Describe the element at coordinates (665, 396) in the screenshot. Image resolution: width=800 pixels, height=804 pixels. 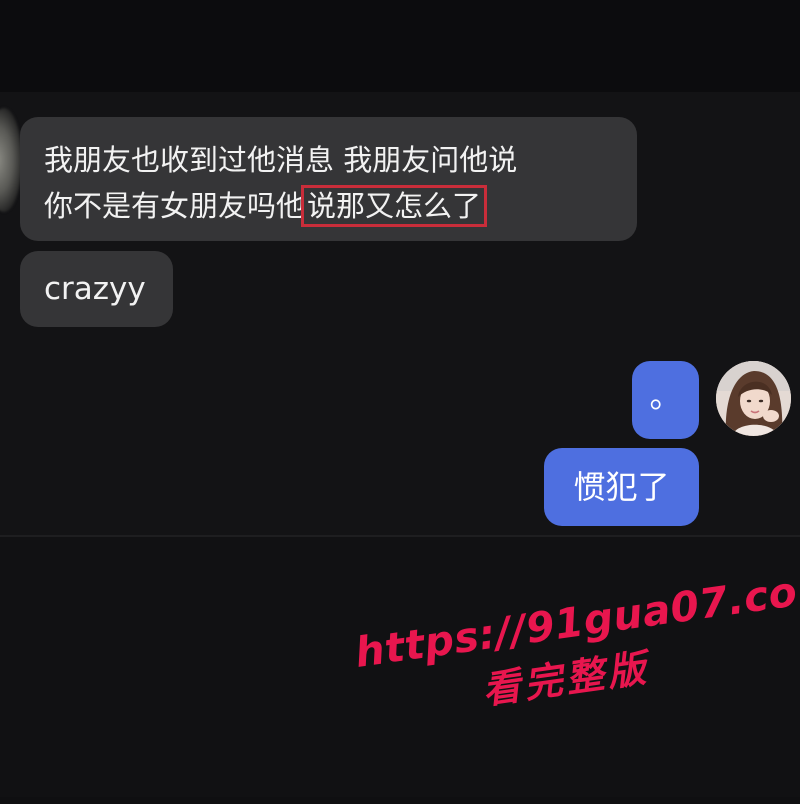
I see `message-text: 。` at that location.